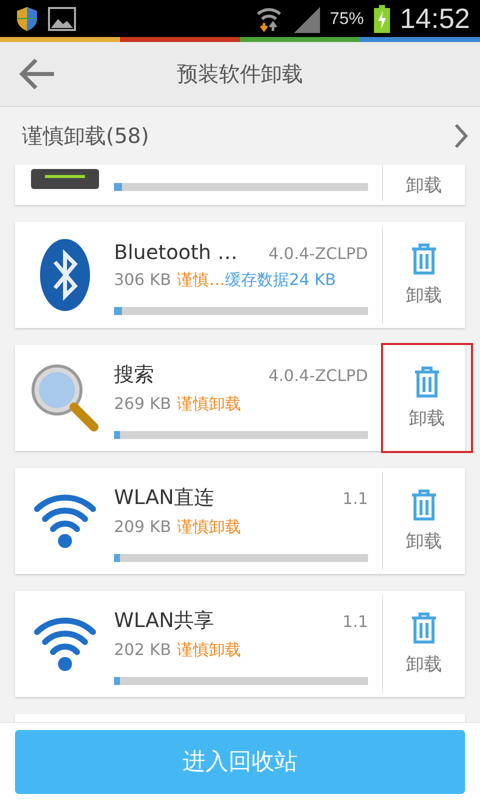 Image resolution: width=480 pixels, height=800 pixels. What do you see at coordinates (347, 18) in the screenshot?
I see `battery-percent: 75%` at bounding box center [347, 18].